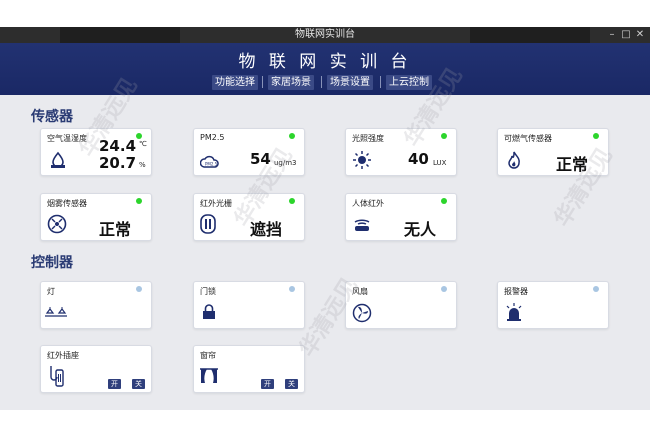 The image size is (650, 440). What do you see at coordinates (96, 152) in the screenshot?
I see `sensor-card-temp-humidity: 空气温湿度 24.4 ℃ 20.7 %` at bounding box center [96, 152].